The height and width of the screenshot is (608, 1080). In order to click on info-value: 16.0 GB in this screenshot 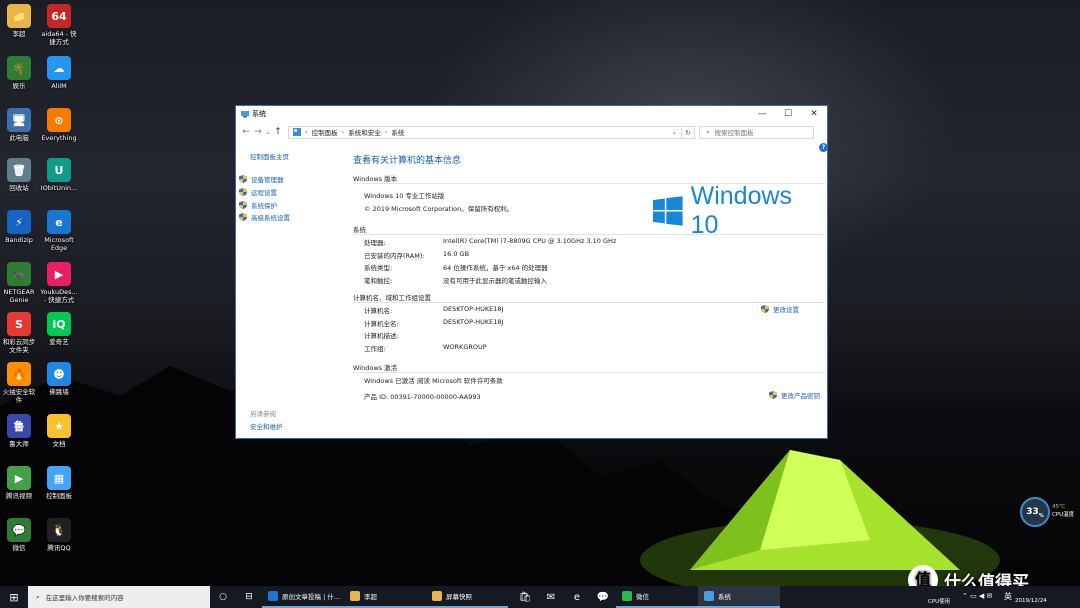, I will do `click(456, 253)`.